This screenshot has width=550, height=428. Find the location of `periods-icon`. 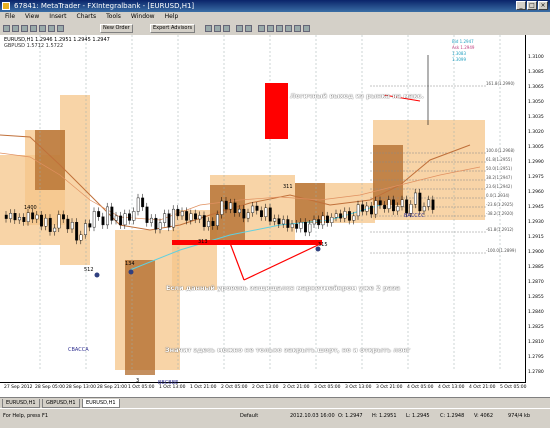

periods-icon is located at coordinates (297, 28).